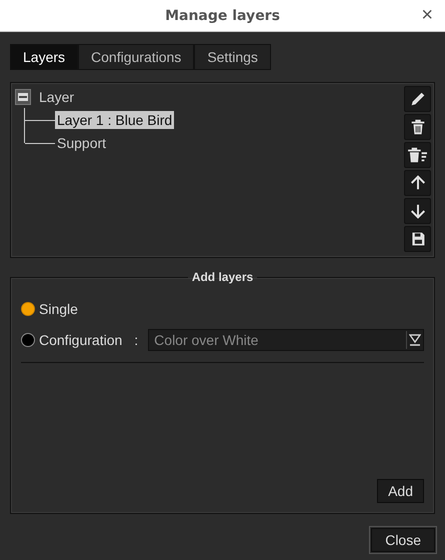 The width and height of the screenshot is (445, 560). I want to click on collapse-icon, so click(23, 97).